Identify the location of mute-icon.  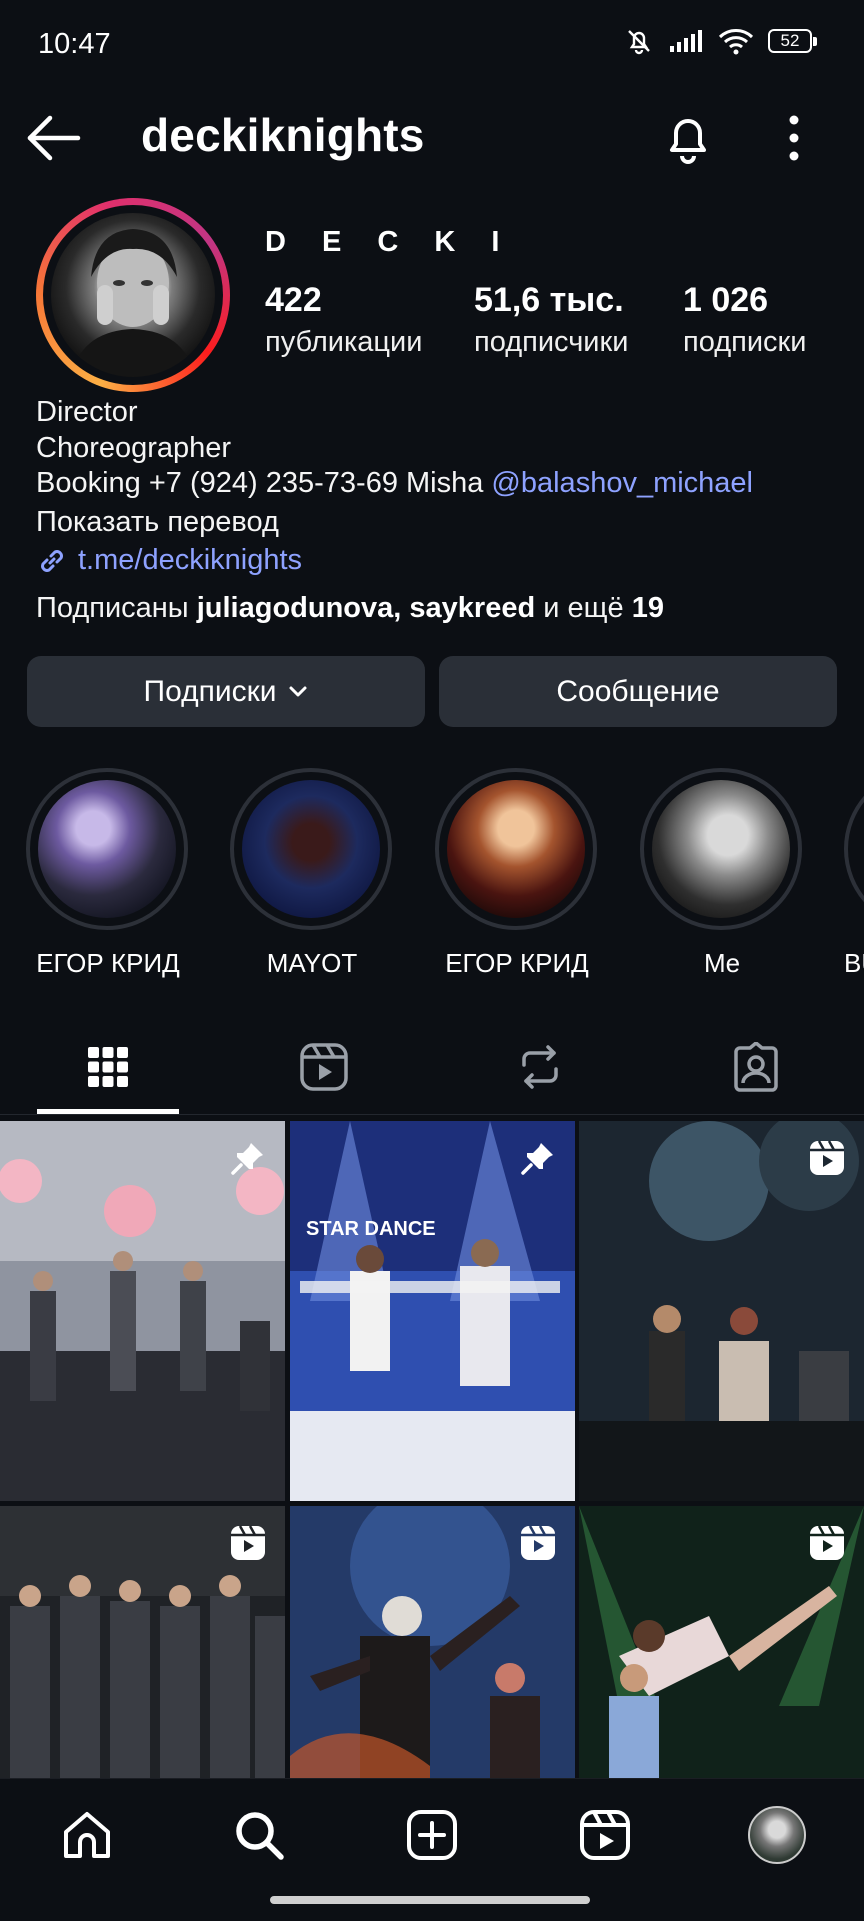
(639, 42).